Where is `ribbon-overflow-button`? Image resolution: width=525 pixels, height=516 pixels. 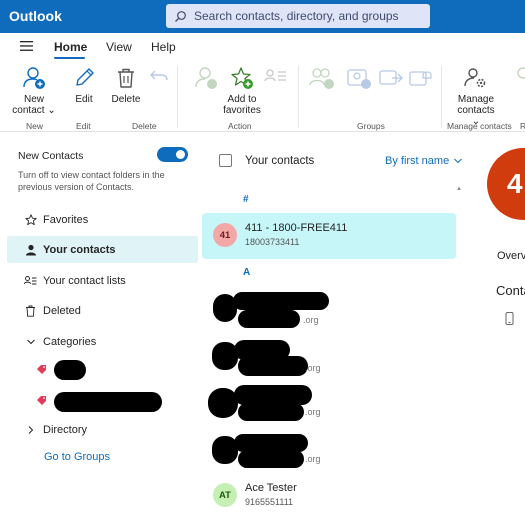
ribbon-overflow-button is located at coordinates (518, 80).